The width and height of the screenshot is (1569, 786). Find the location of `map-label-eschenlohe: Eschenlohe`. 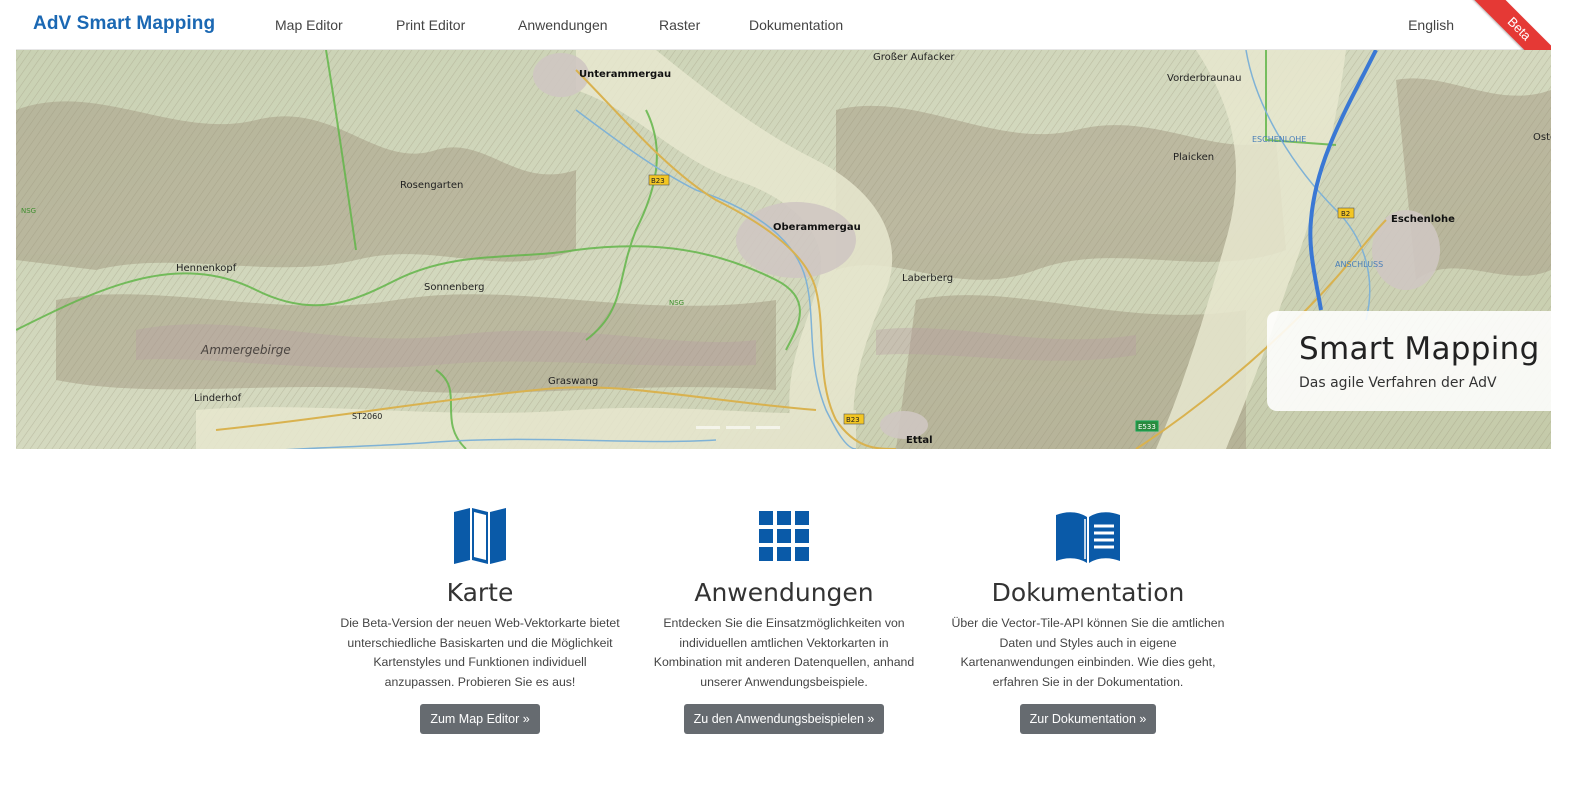

map-label-eschenlohe: Eschenlohe is located at coordinates (1423, 219).